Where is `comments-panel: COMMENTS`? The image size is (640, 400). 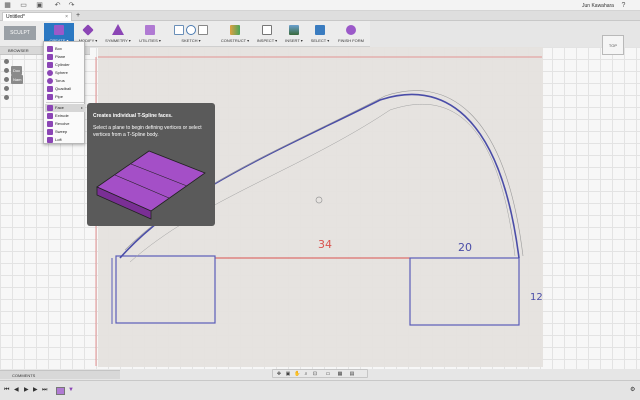 comments-panel: COMMENTS is located at coordinates (60, 374).